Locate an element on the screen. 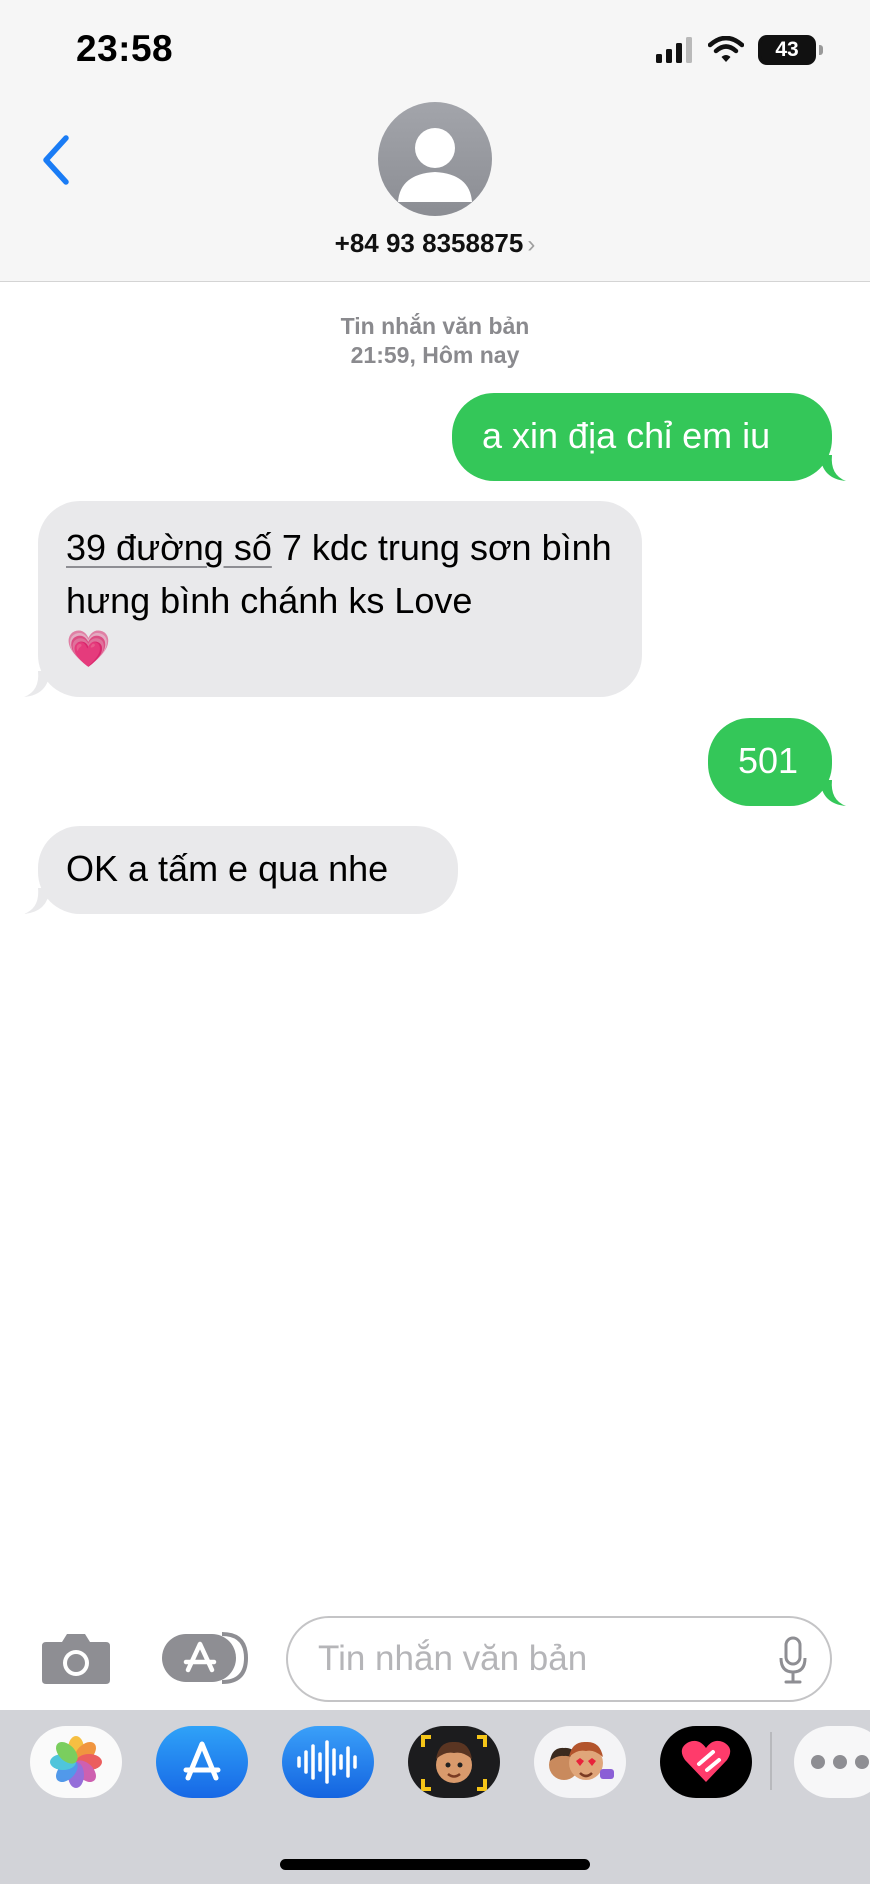 This screenshot has width=870, height=1884. app-drawer is located at coordinates (435, 1797).